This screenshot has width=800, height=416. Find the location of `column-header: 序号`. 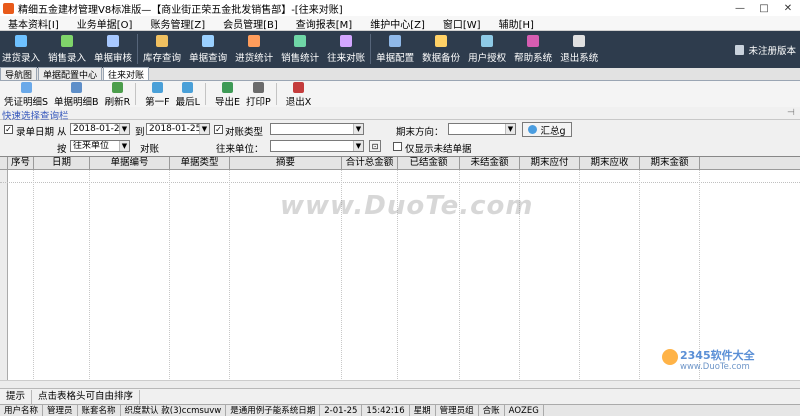

column-header: 序号 is located at coordinates (21, 163).